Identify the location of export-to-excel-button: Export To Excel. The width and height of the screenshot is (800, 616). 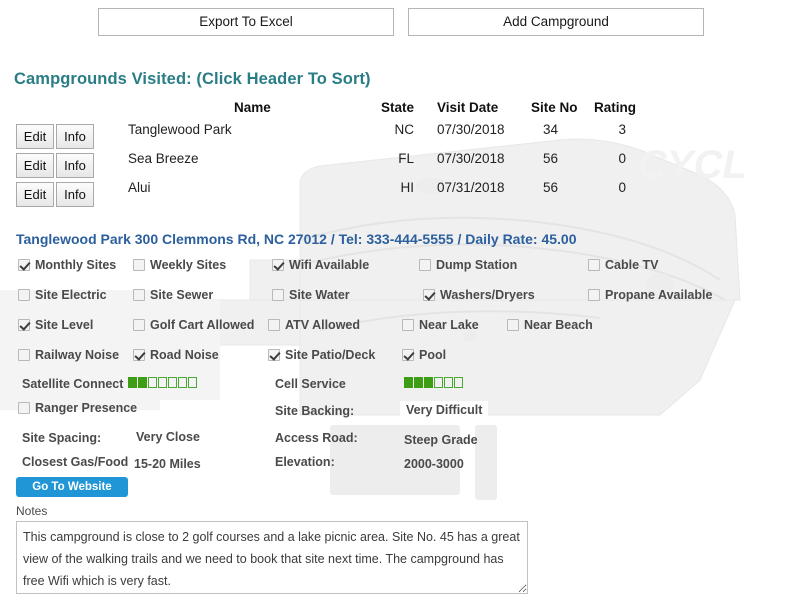
(246, 22).